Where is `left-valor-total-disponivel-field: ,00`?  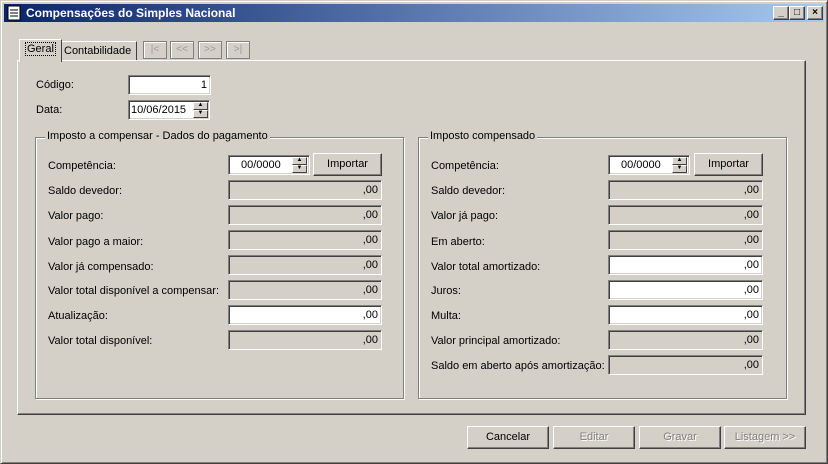
left-valor-total-disponivel-field: ,00 is located at coordinates (305, 340).